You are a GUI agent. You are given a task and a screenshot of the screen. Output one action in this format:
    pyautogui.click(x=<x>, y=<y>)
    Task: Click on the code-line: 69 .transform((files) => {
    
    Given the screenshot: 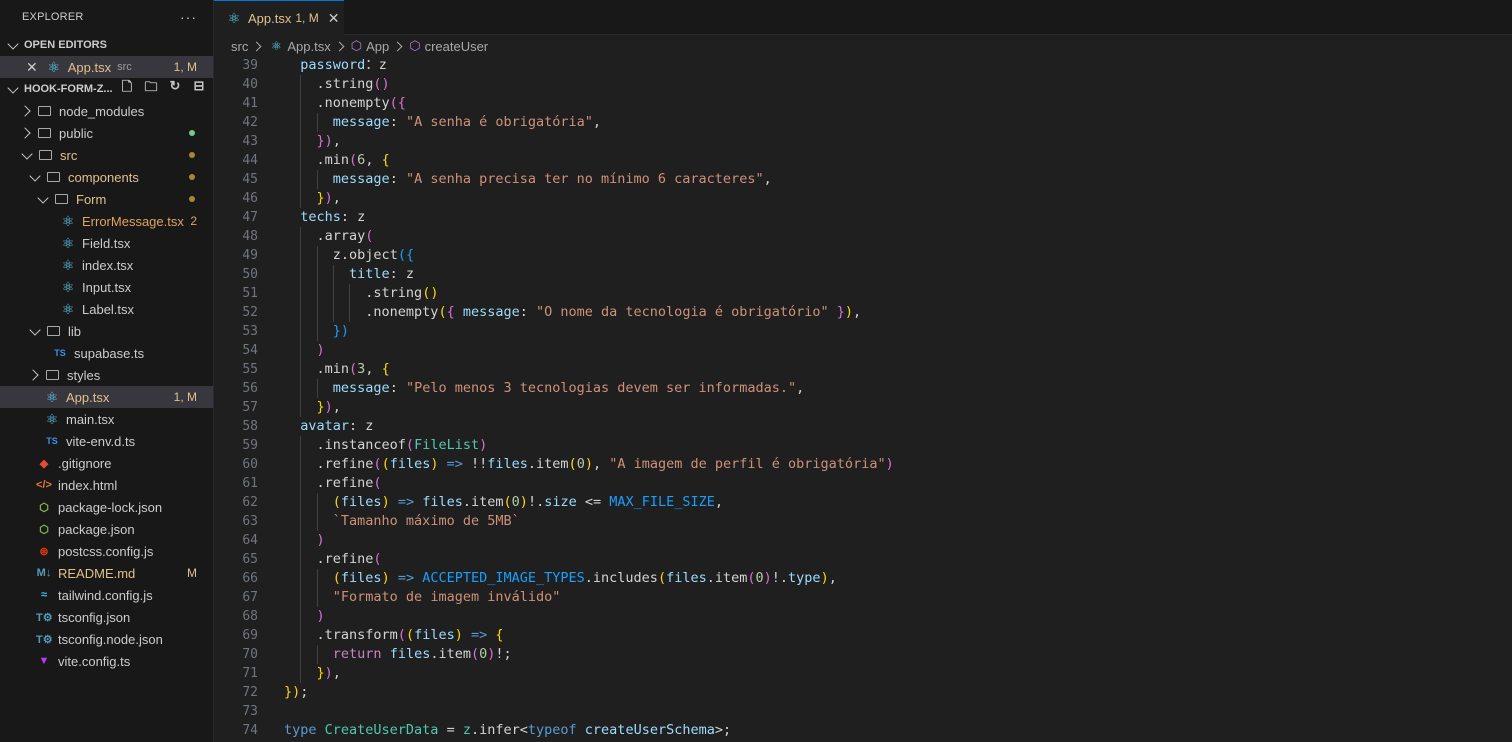 What is the action you would take?
    pyautogui.click(x=863, y=635)
    